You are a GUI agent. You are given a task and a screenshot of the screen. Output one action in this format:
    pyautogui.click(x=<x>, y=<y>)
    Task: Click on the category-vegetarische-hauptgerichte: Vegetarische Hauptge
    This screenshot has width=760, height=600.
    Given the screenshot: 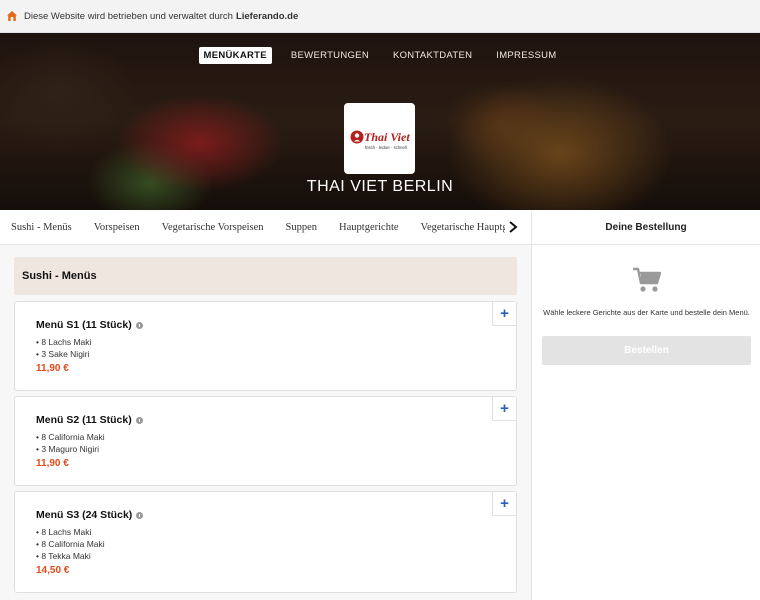 What is the action you would take?
    pyautogui.click(x=467, y=227)
    